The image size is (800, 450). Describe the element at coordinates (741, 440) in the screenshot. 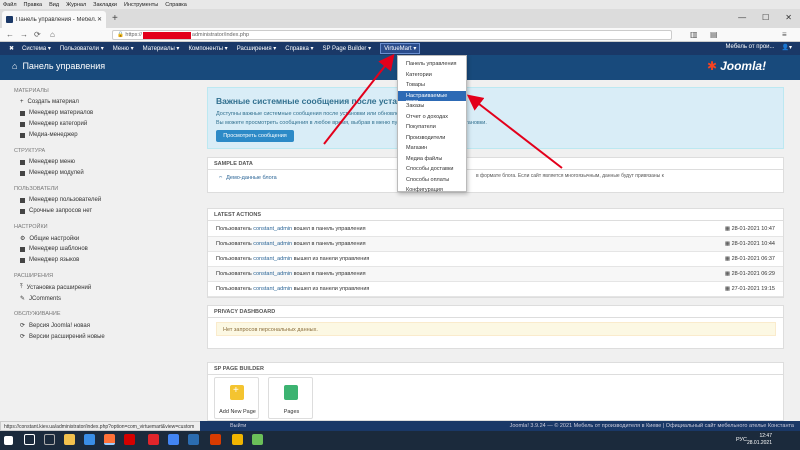

I see `language-indicator: РУС` at that location.